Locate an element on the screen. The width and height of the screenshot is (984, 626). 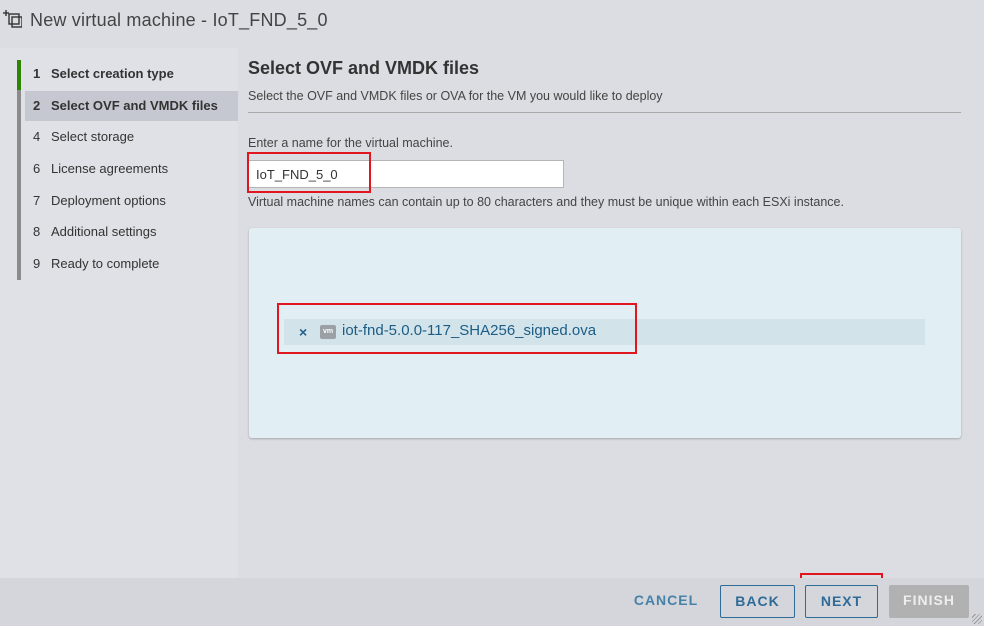
finish-button: FINISH is located at coordinates (929, 601).